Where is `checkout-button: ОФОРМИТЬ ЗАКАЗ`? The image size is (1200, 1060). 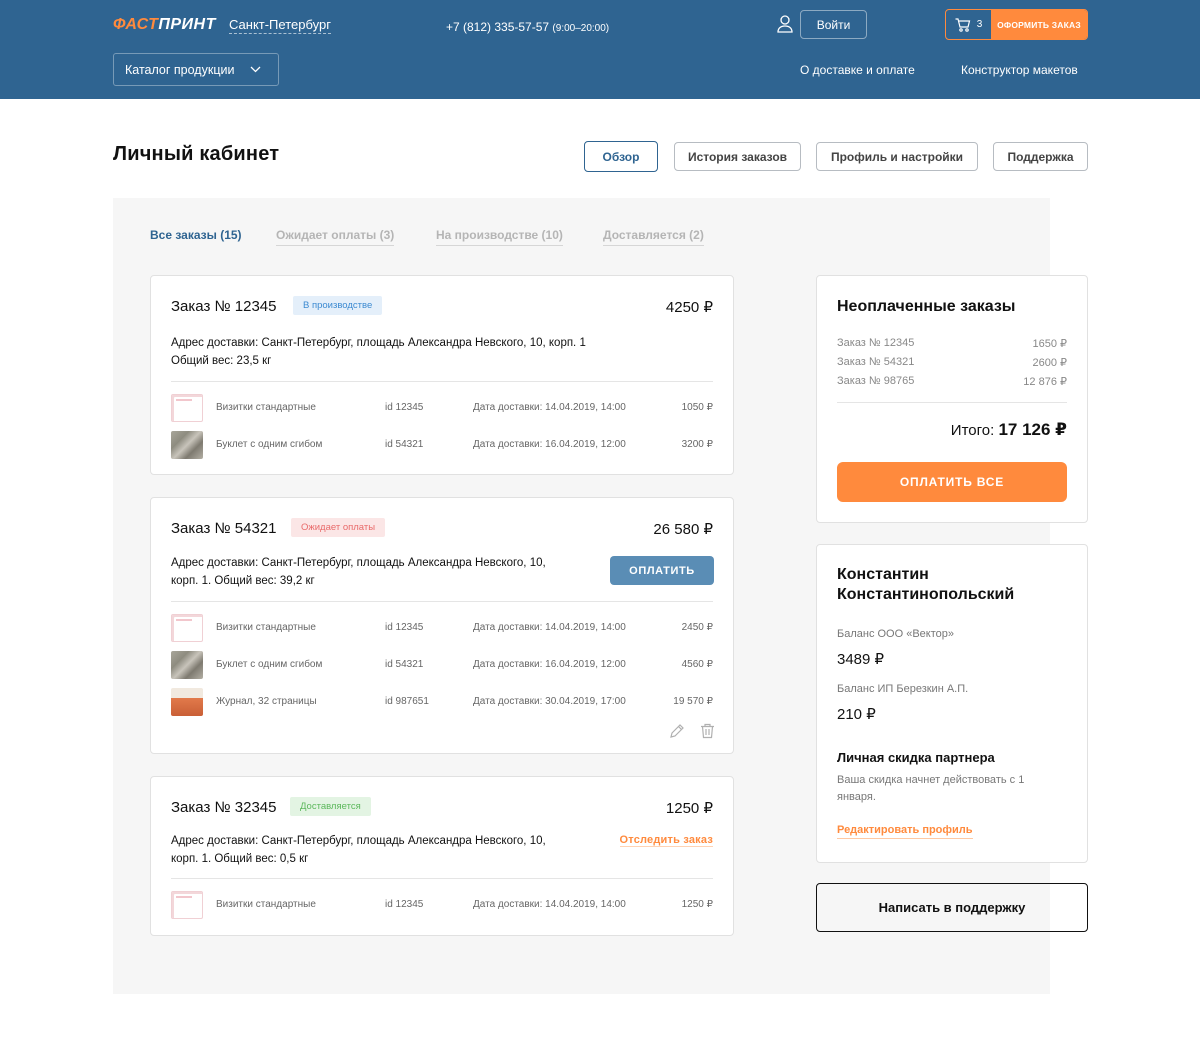
checkout-button: ОФОРМИТЬ ЗАКАЗ is located at coordinates (1039, 24).